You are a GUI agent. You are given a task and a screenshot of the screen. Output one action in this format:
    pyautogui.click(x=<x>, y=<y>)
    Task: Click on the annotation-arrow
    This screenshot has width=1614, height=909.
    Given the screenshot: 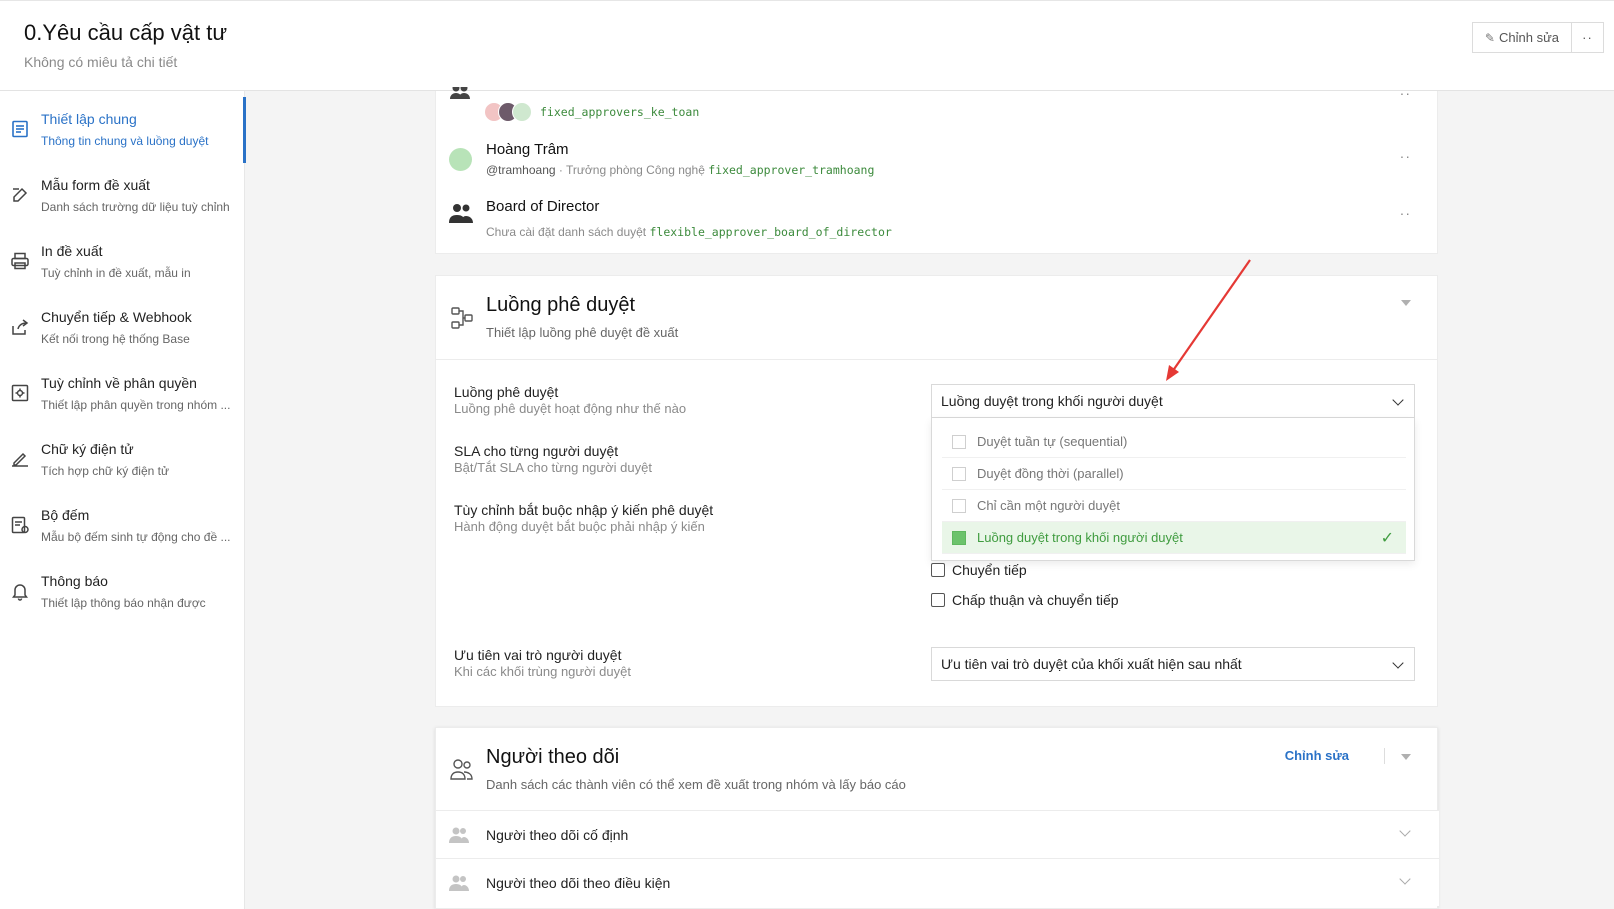 What is the action you would take?
    pyautogui.click(x=1208, y=320)
    